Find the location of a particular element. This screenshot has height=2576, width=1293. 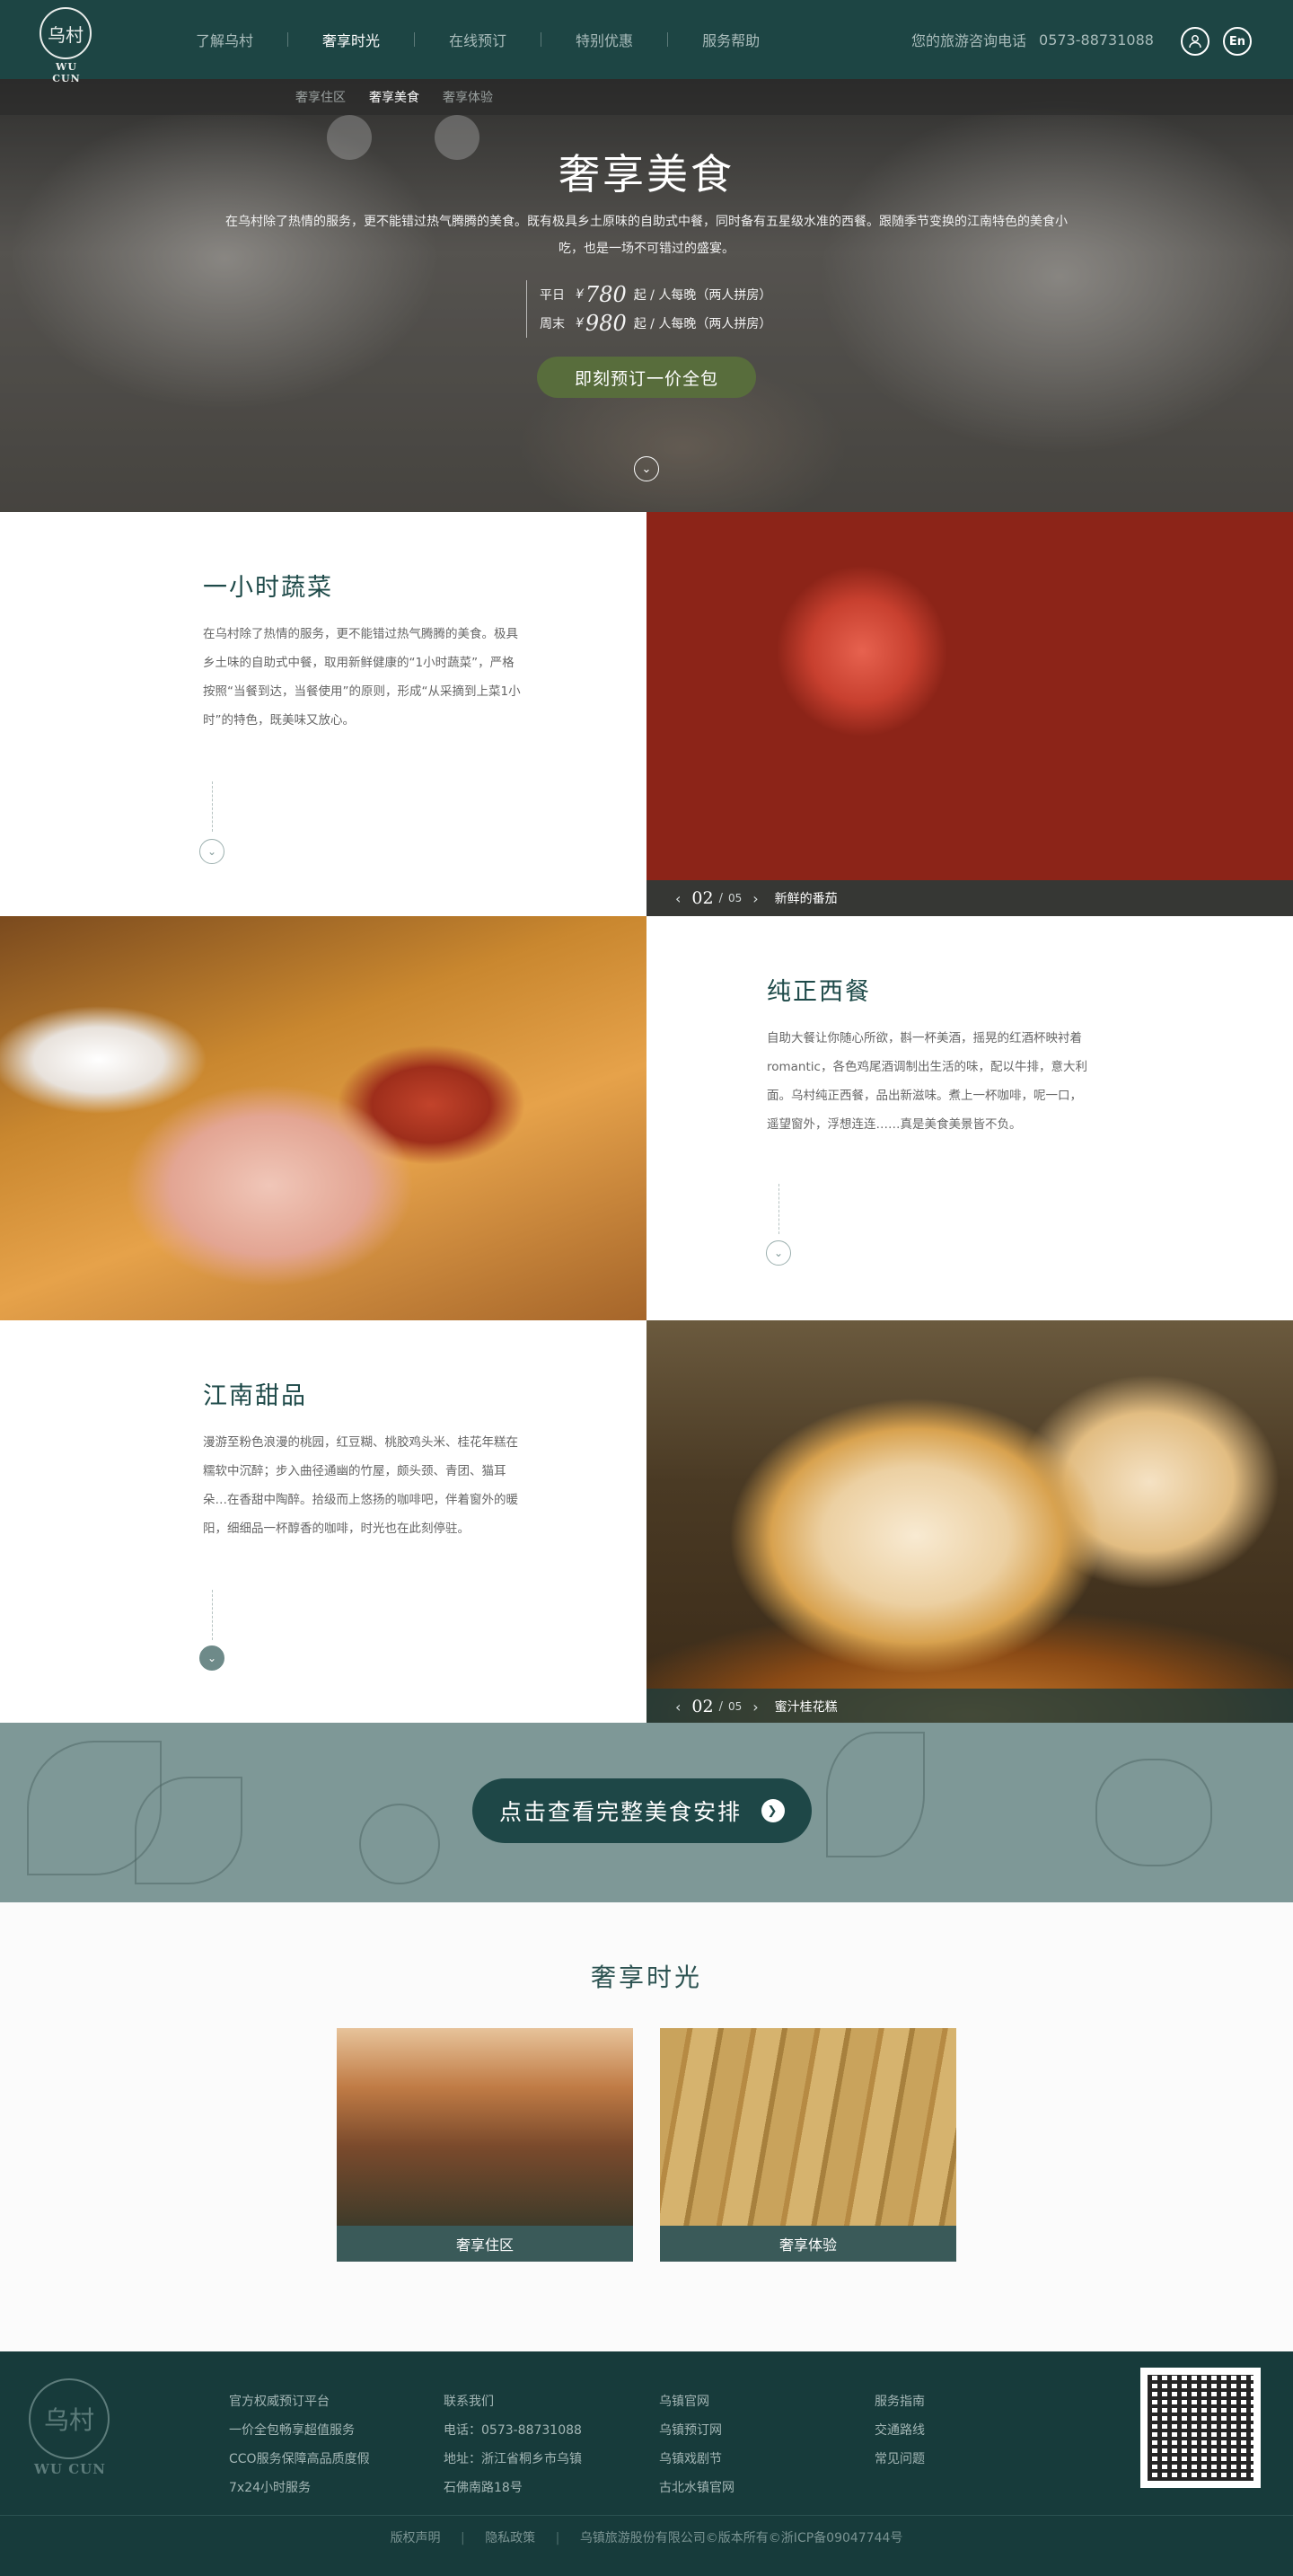

caption-title: 新鲜的番茄 is located at coordinates (806, 899).